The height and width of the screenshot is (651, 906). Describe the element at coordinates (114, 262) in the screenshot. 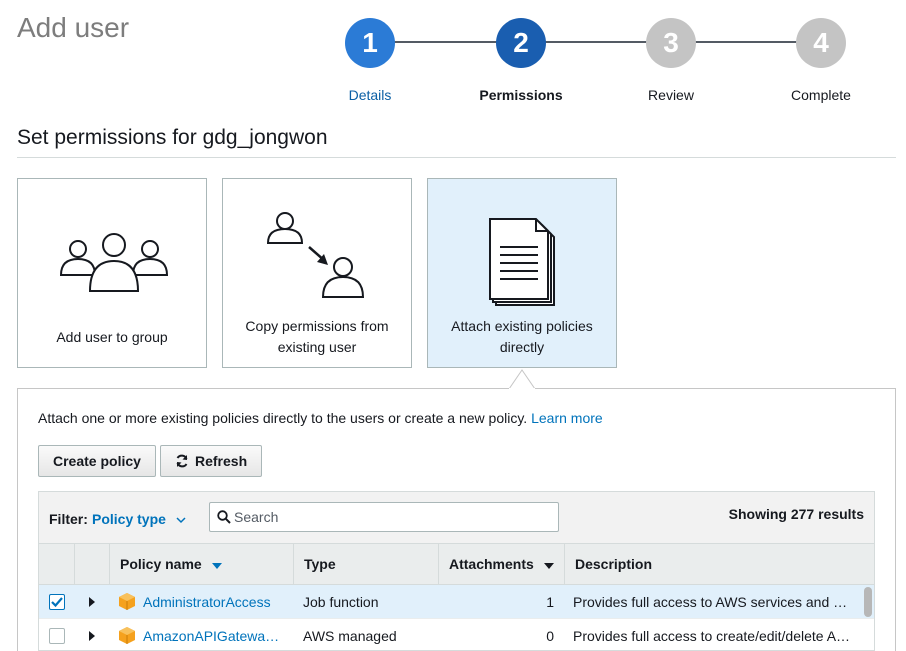

I see `user-group-icon` at that location.